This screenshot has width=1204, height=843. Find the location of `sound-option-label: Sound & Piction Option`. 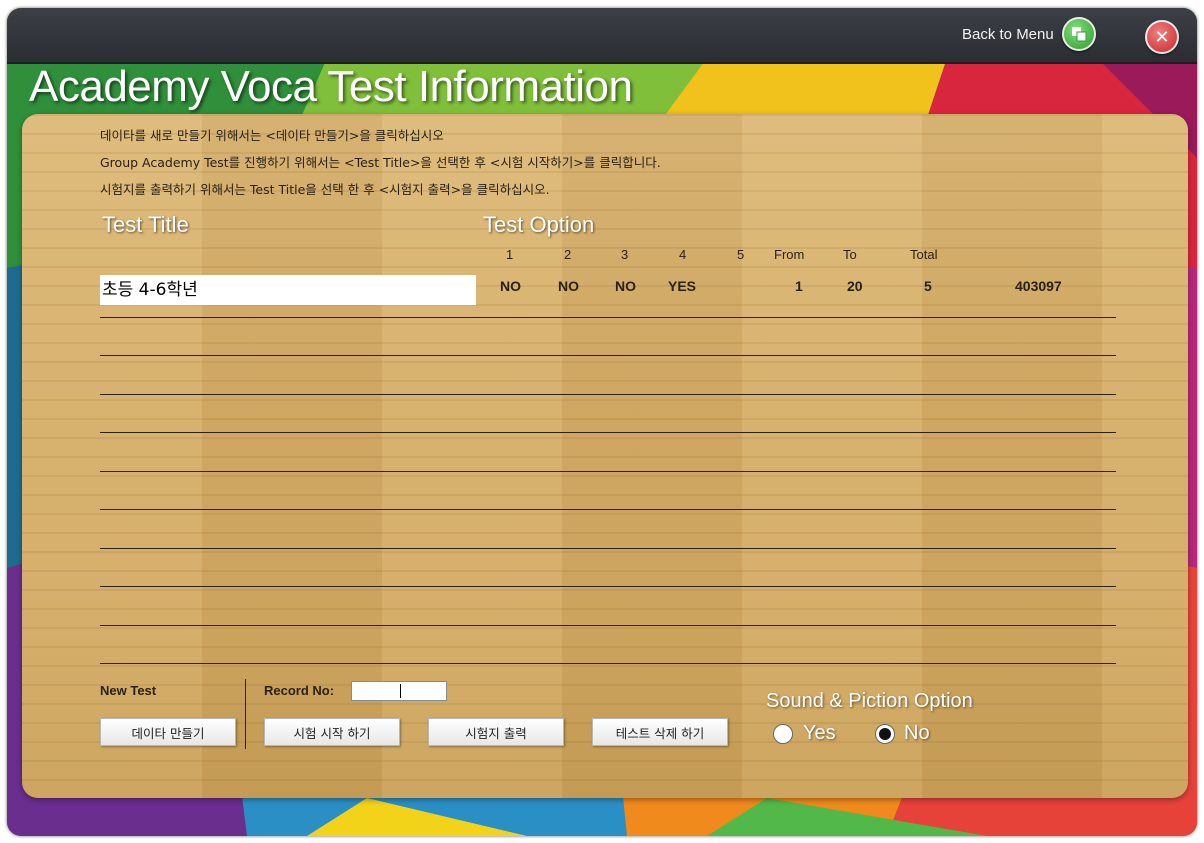

sound-option-label: Sound & Piction Option is located at coordinates (869, 701).